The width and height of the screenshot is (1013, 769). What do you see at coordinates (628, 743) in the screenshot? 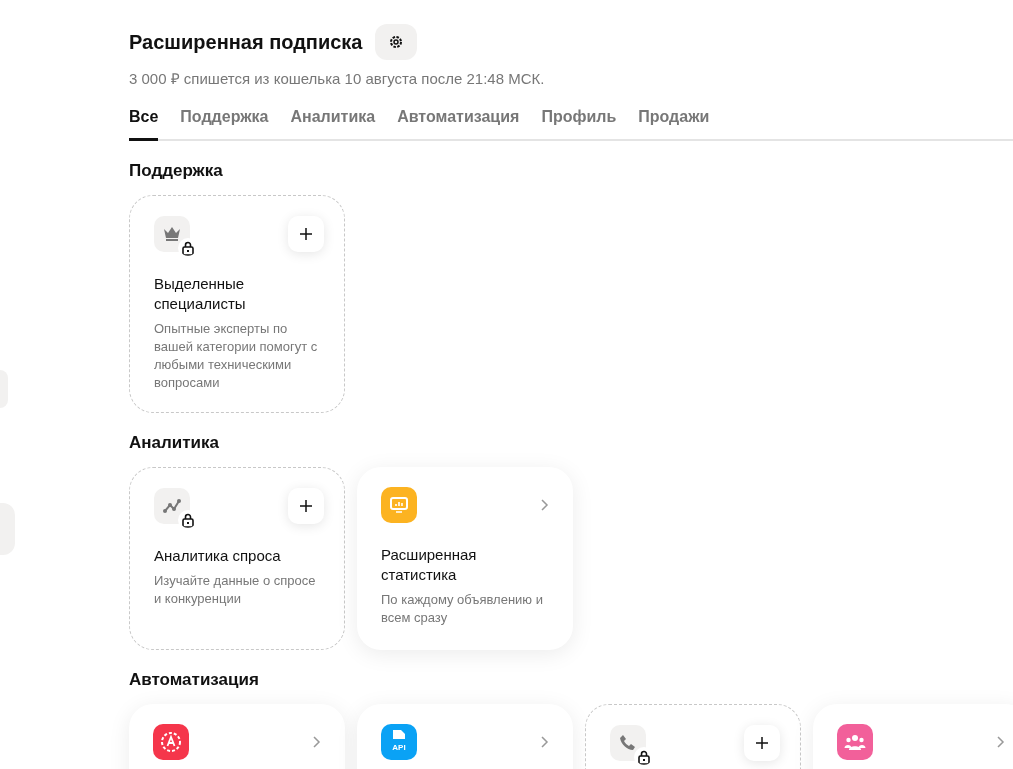
I see `phone-icon` at bounding box center [628, 743].